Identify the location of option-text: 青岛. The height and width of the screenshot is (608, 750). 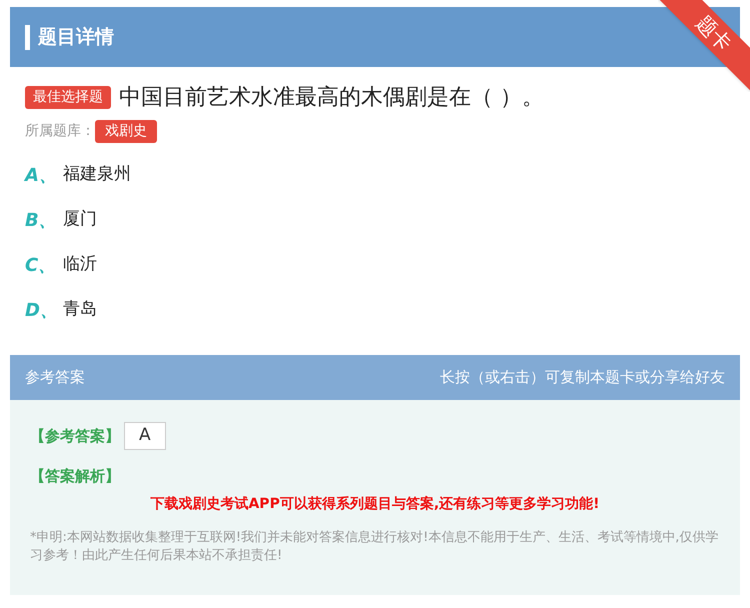
(80, 310).